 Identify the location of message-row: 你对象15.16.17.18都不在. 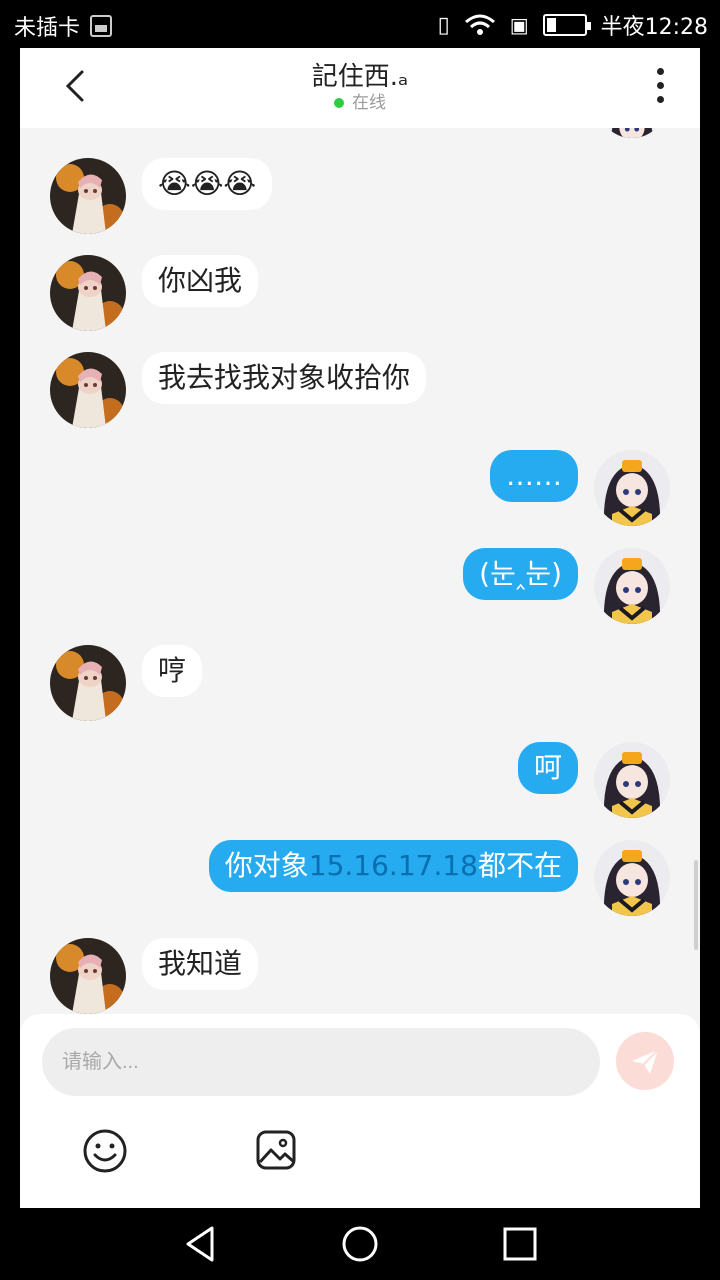
(360, 880).